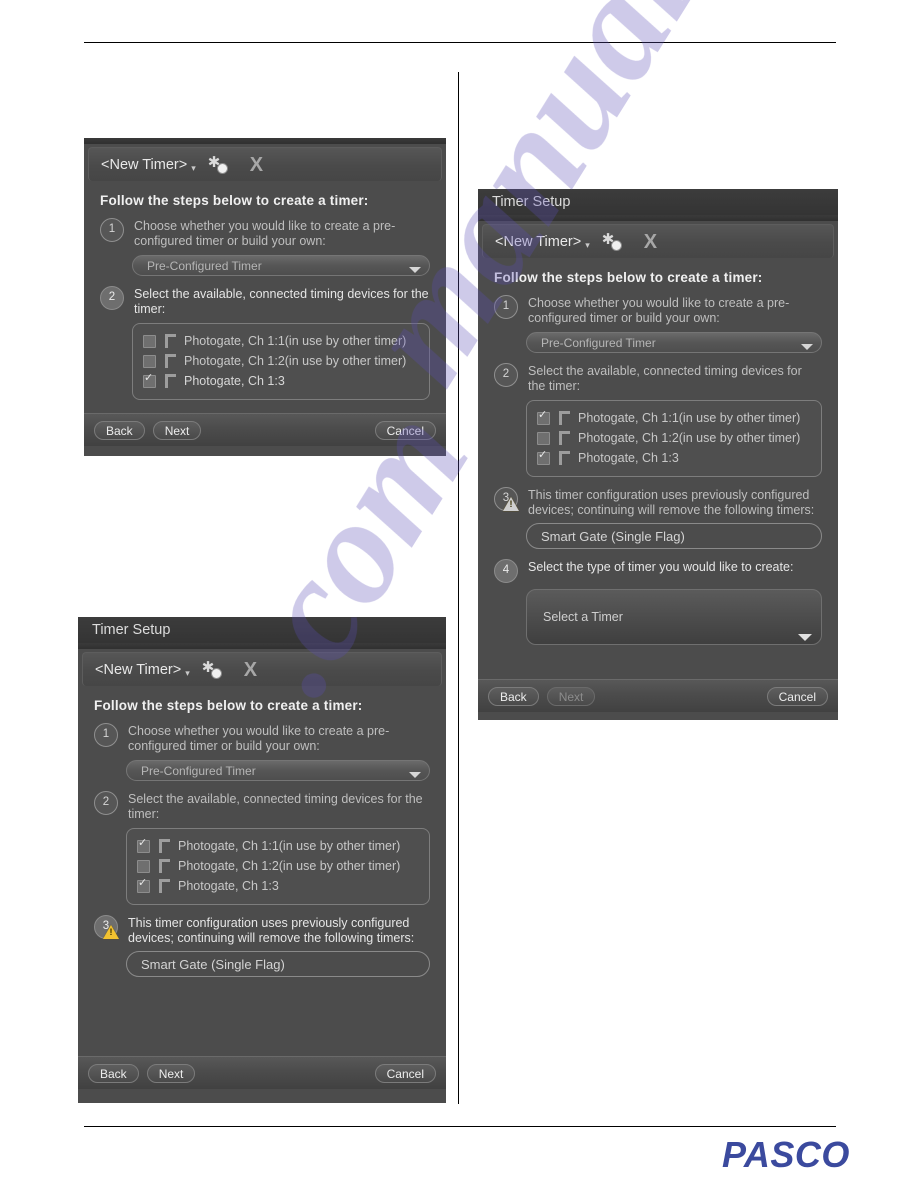 Image resolution: width=918 pixels, height=1188 pixels. I want to click on step-3-badge: 3, so click(506, 499).